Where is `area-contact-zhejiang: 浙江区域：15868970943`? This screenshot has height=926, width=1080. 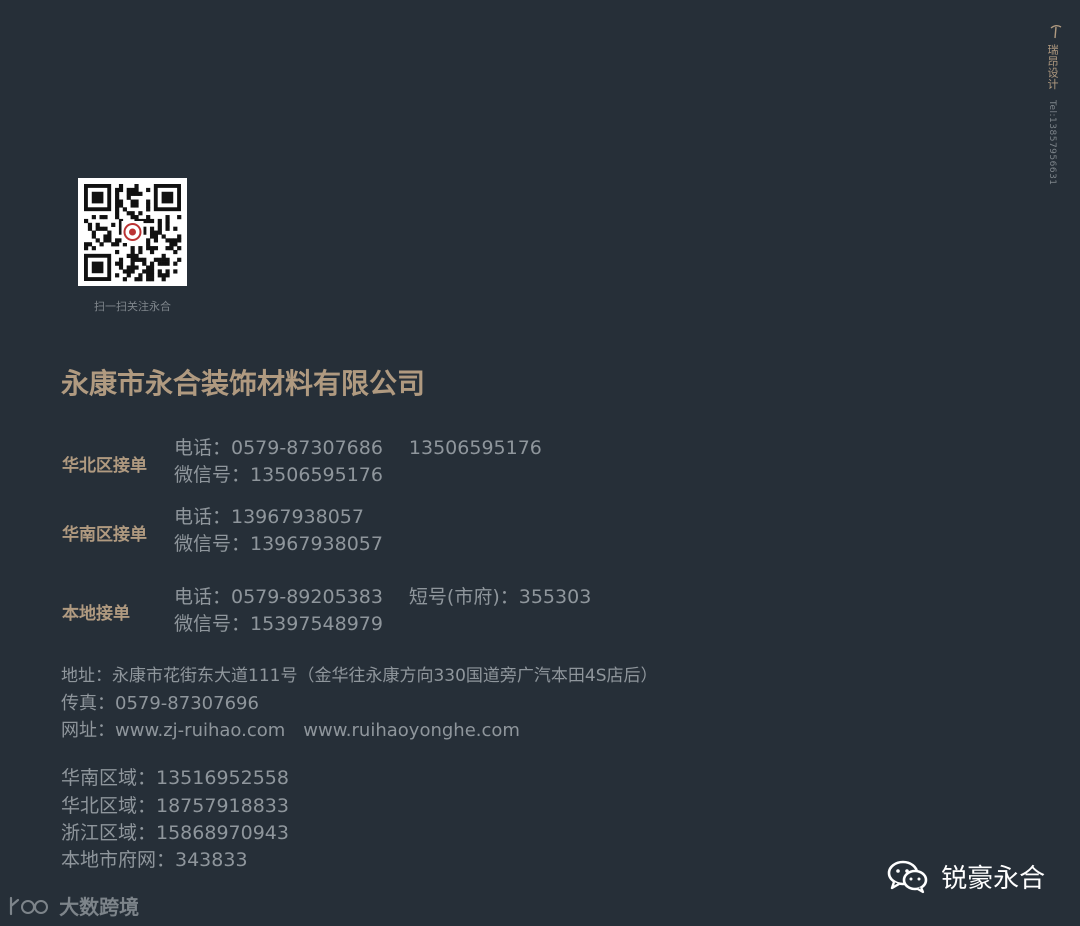
area-contact-zhejiang: 浙江区域：15868970943 is located at coordinates (175, 833).